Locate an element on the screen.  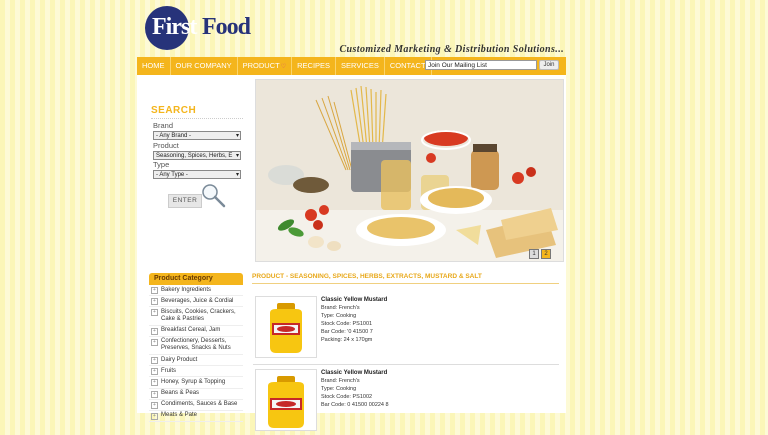
nav-services: SERVICES is located at coordinates (360, 66).